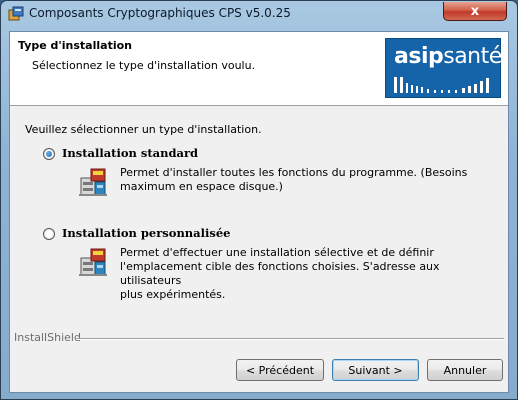  I want to click on logo-bars-graphic, so click(441, 85).